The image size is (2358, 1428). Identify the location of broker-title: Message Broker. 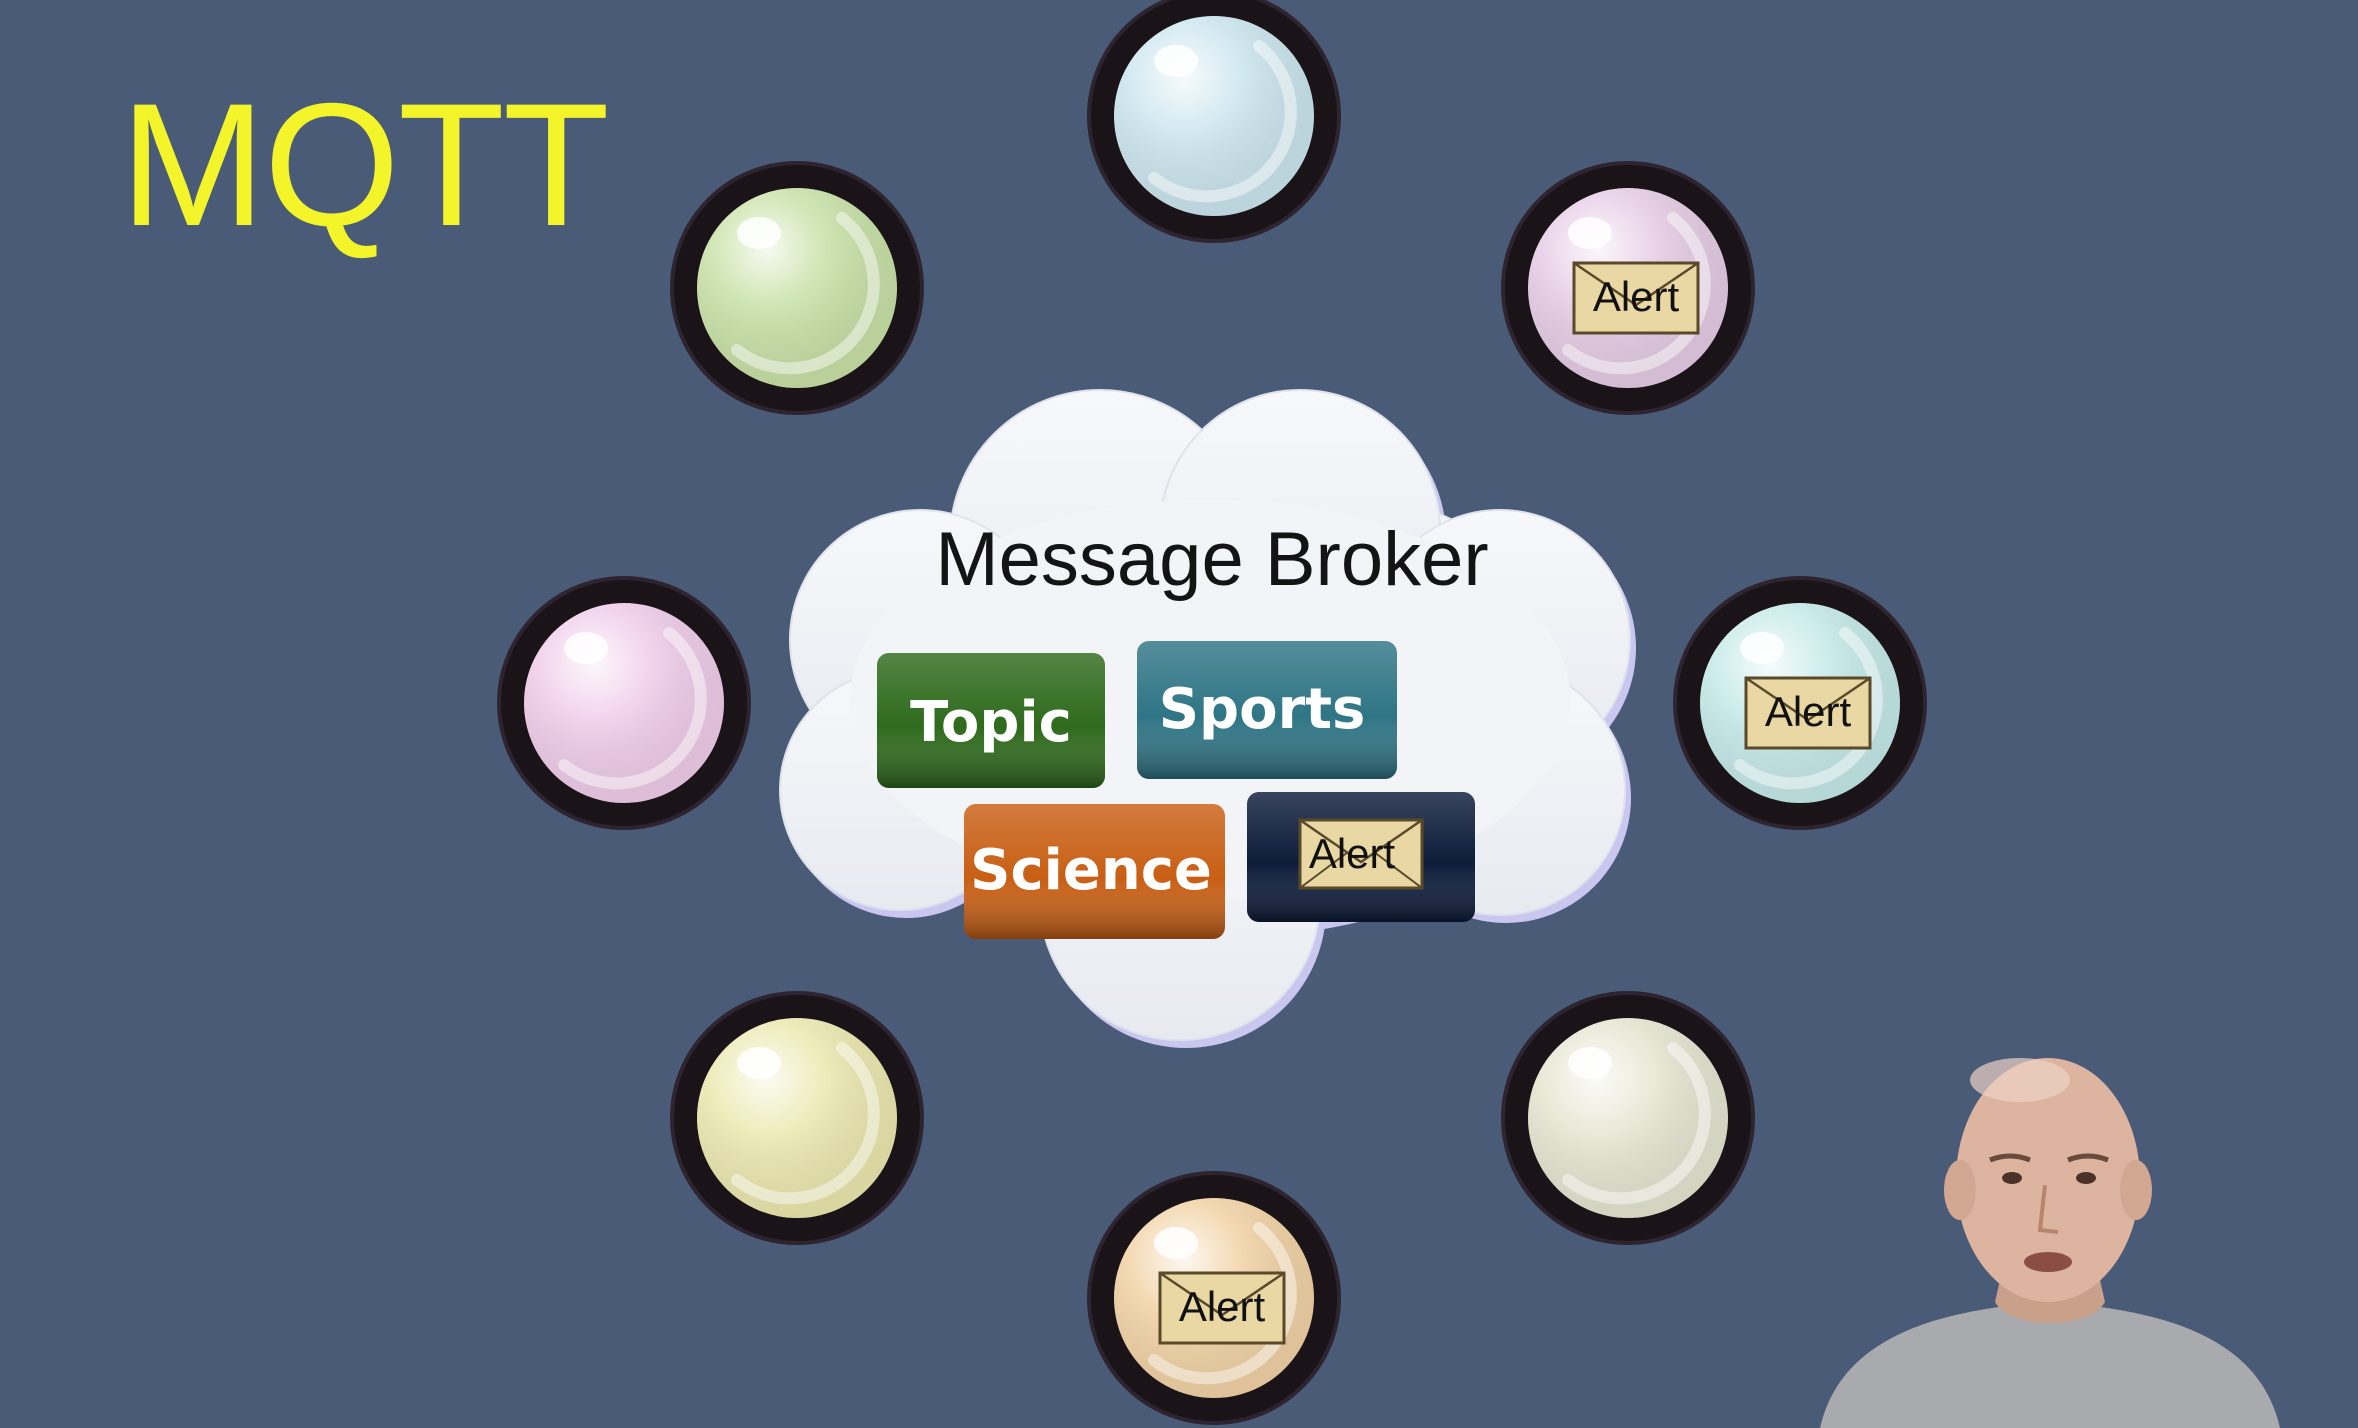
(1211, 559).